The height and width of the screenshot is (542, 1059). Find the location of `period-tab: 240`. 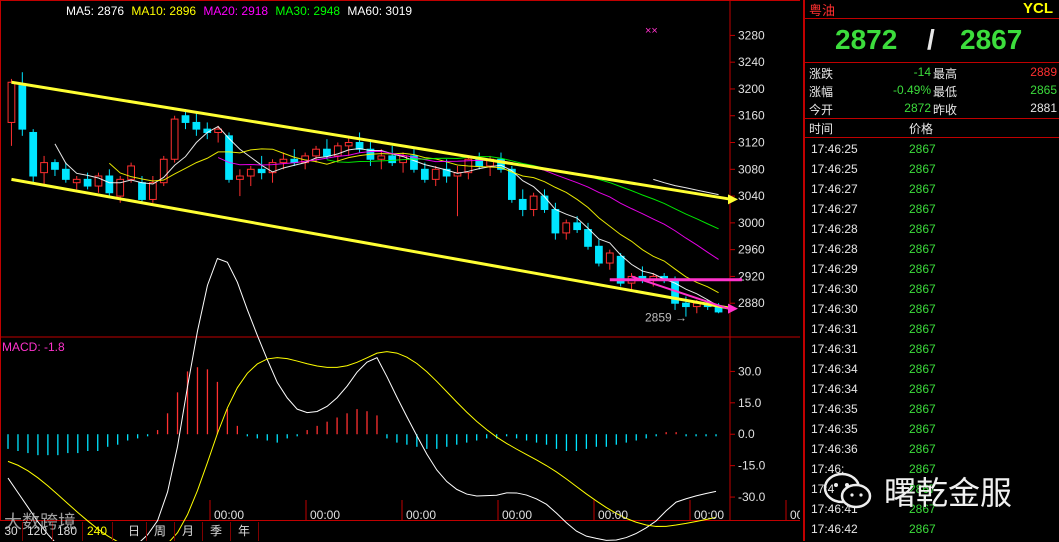

period-tab: 240 is located at coordinates (97, 531).